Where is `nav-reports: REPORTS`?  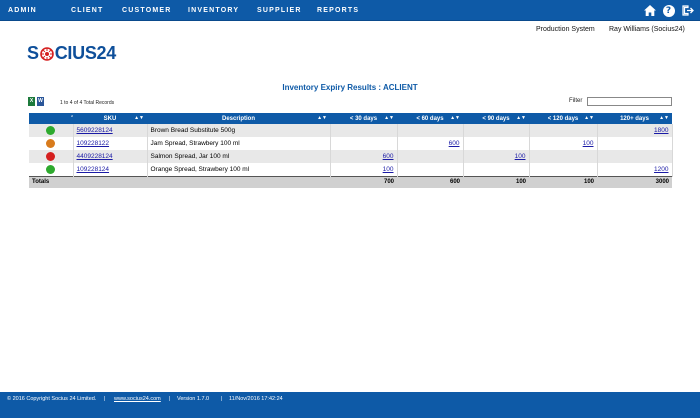
nav-reports: REPORTS is located at coordinates (338, 10).